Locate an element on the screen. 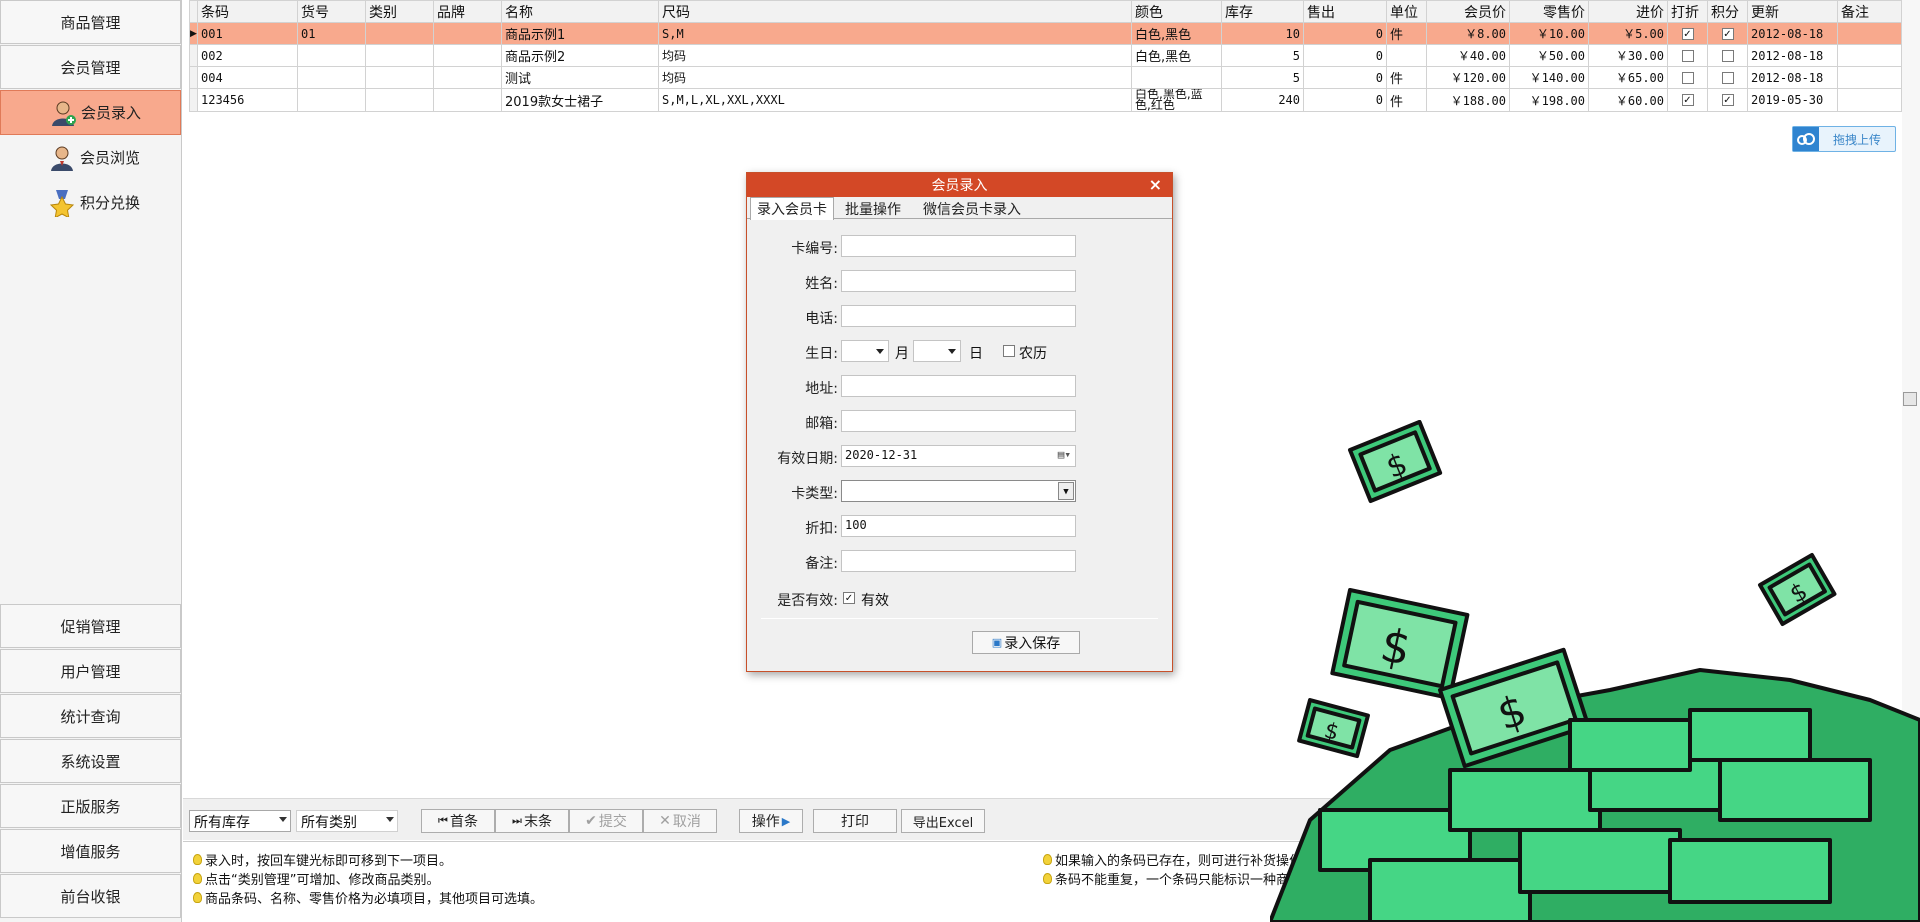 This screenshot has height=922, width=1920. col-sku: 货号 is located at coordinates (331, 11).